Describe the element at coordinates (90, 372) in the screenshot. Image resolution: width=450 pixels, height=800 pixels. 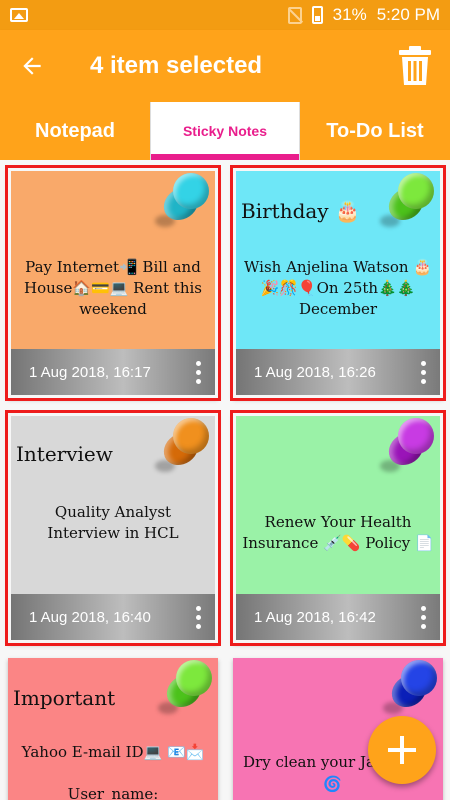
I see `note-date: 1 Aug 2018, 16:17` at that location.